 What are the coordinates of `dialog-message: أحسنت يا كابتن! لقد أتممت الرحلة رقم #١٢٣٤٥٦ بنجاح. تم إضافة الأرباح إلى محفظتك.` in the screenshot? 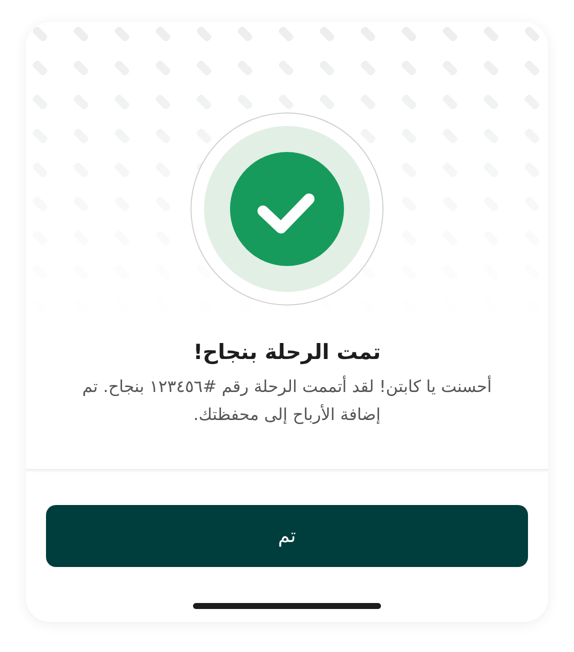 It's located at (287, 400).